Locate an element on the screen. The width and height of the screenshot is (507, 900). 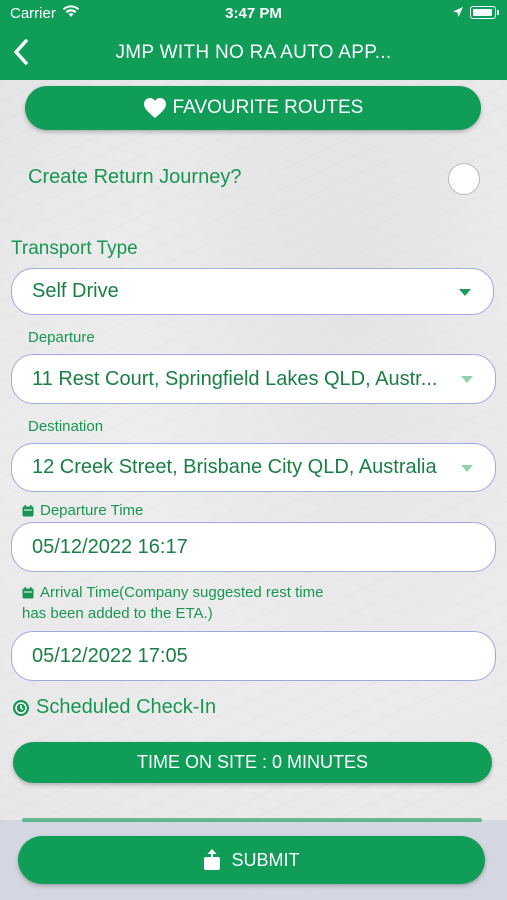
status-bar: Carrier 3:47 PM is located at coordinates (253, 13).